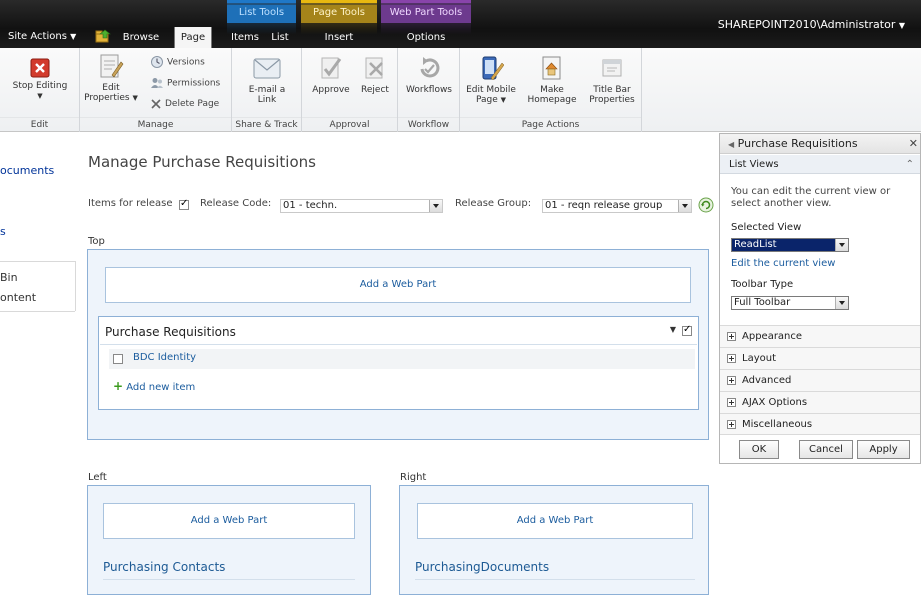  Describe the element at coordinates (790, 303) in the screenshot. I see `toolbar-type-select: Full Toolbar` at that location.